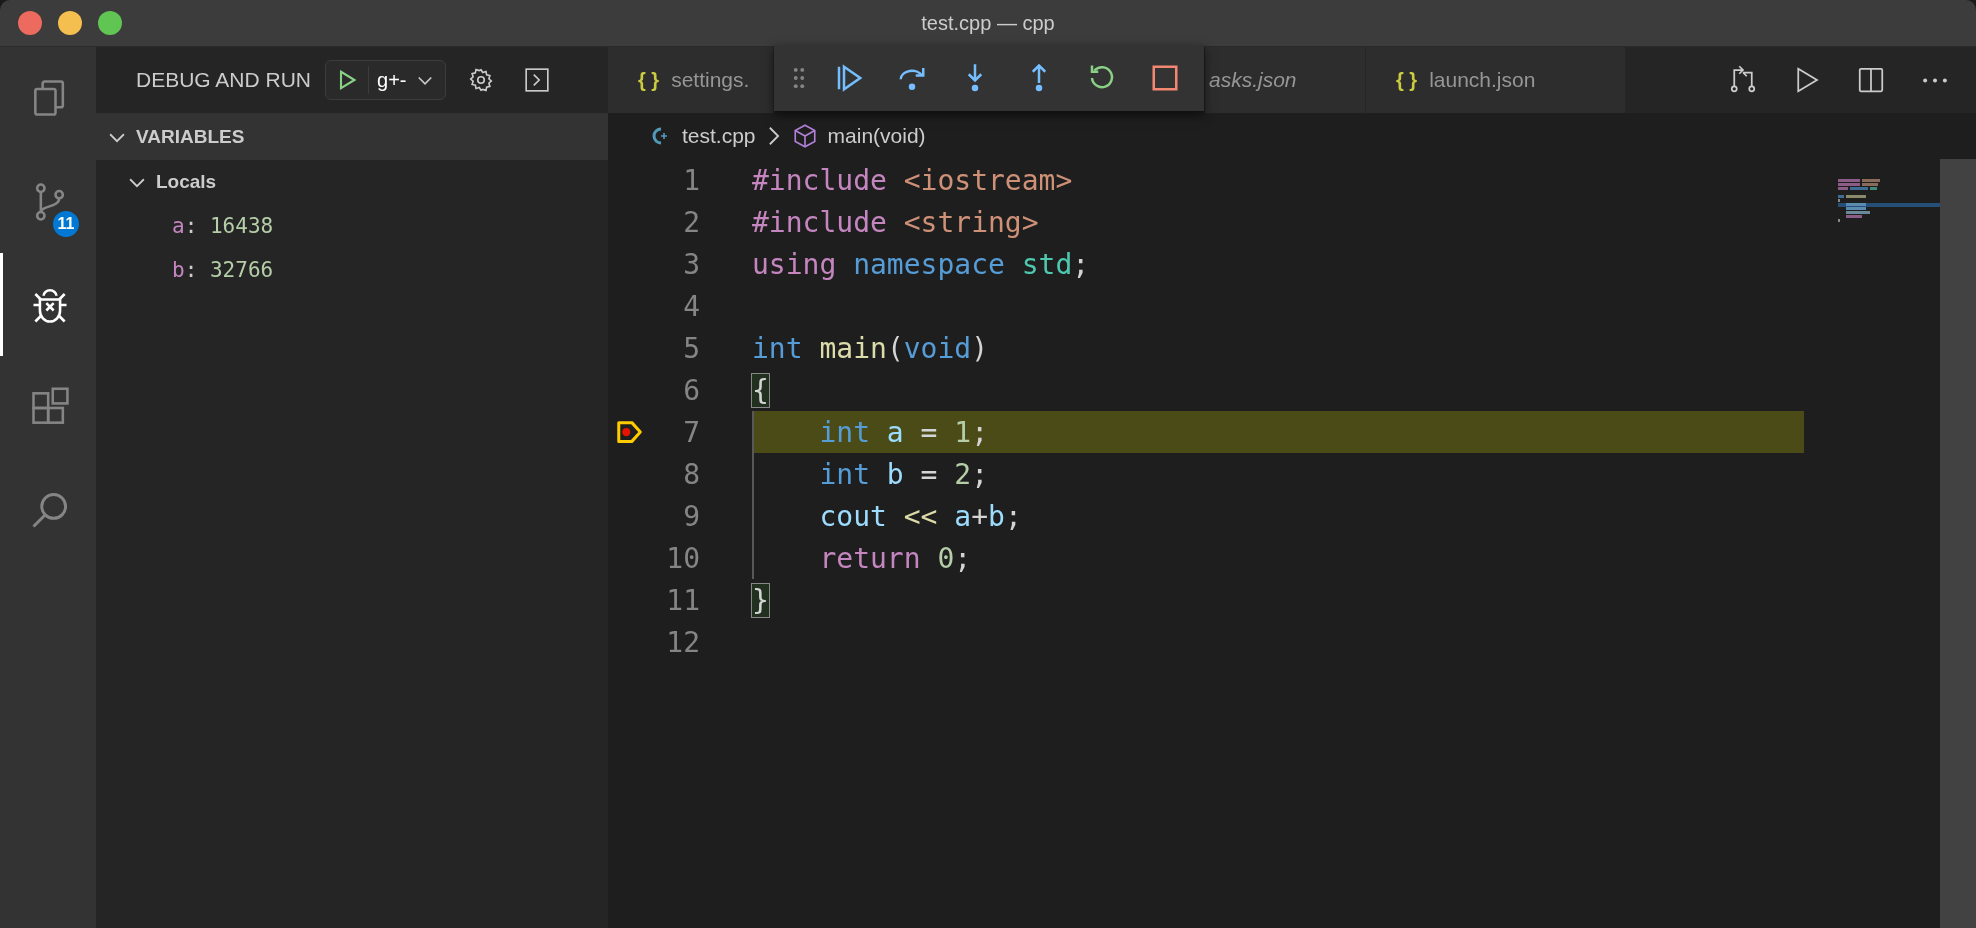 The image size is (1976, 928). What do you see at coordinates (691, 390) in the screenshot?
I see `line-number: 6` at bounding box center [691, 390].